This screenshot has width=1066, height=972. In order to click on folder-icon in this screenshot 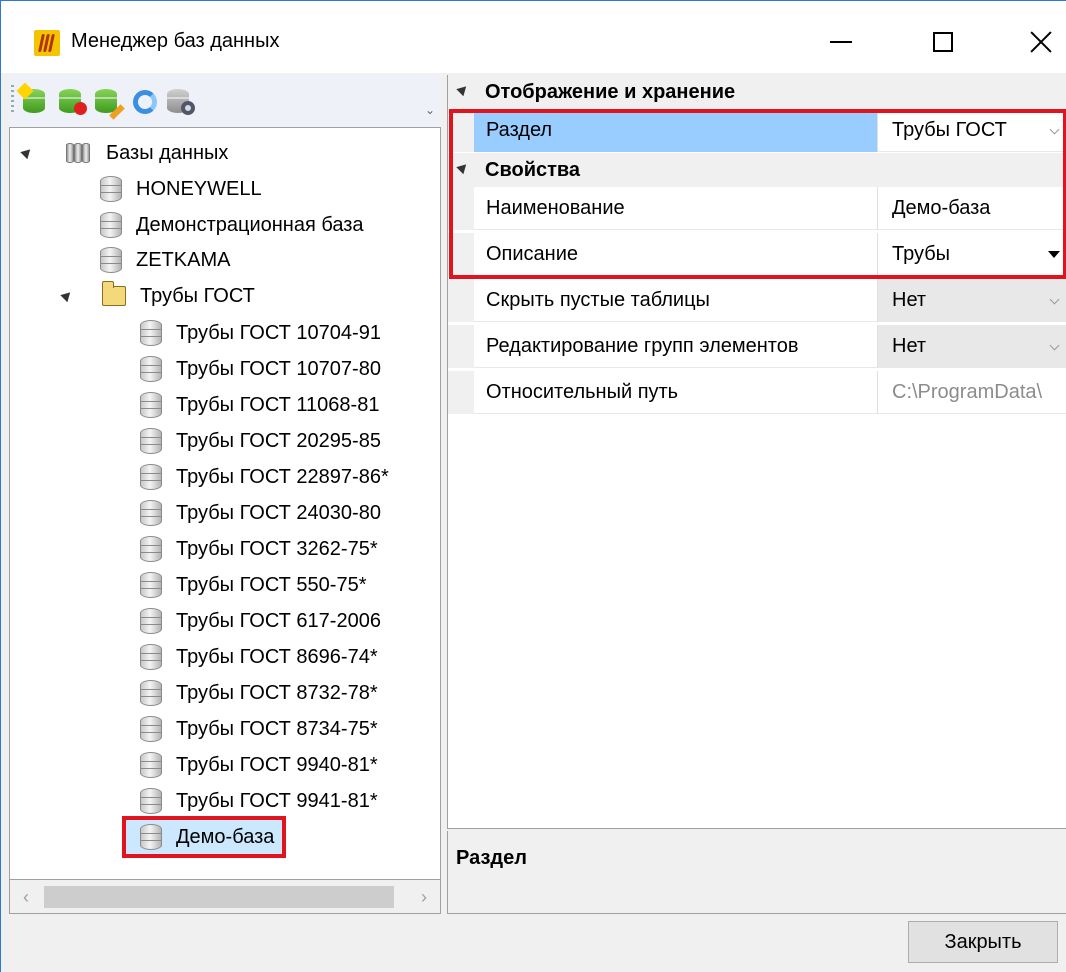, I will do `click(114, 293)`.